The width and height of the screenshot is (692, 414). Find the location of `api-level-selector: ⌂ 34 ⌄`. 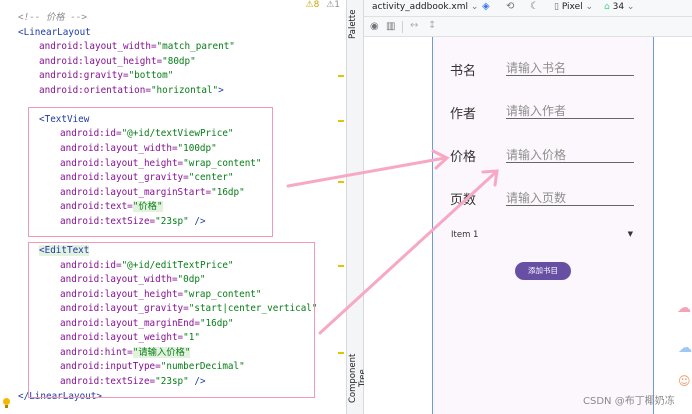

api-level-selector: ⌂ 34 ⌄ is located at coordinates (619, 7).